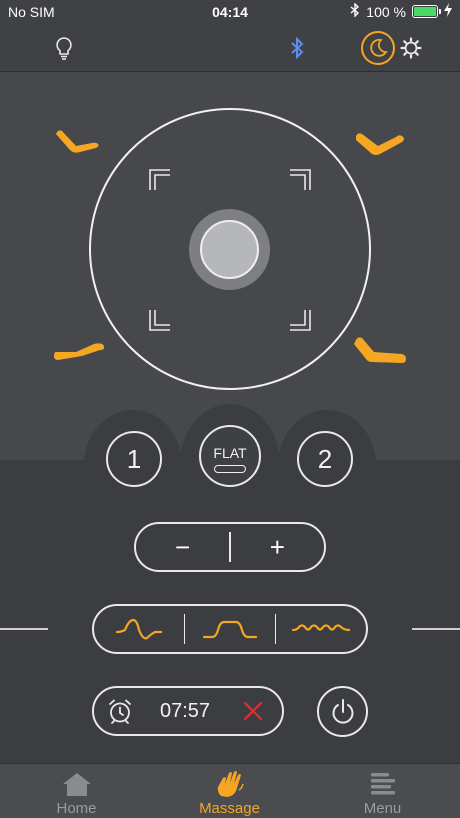 Image resolution: width=460 pixels, height=818 pixels. Describe the element at coordinates (159, 179) in the screenshot. I see `corner-top-left` at that location.